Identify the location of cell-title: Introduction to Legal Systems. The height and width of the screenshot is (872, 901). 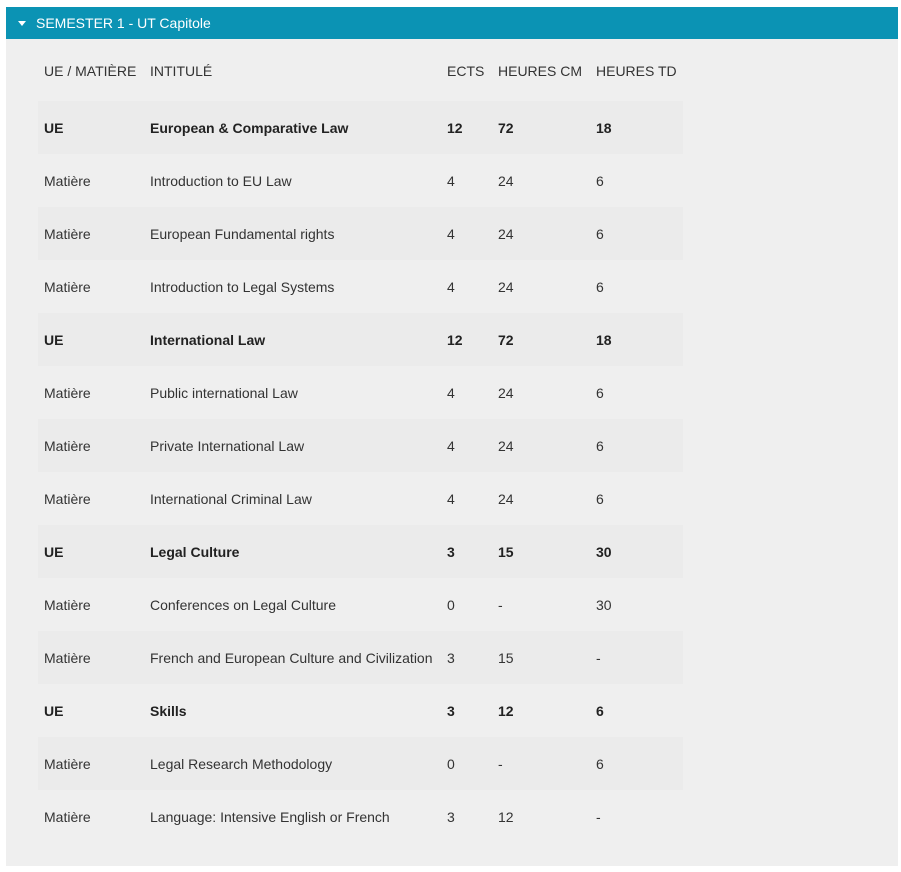
(242, 286).